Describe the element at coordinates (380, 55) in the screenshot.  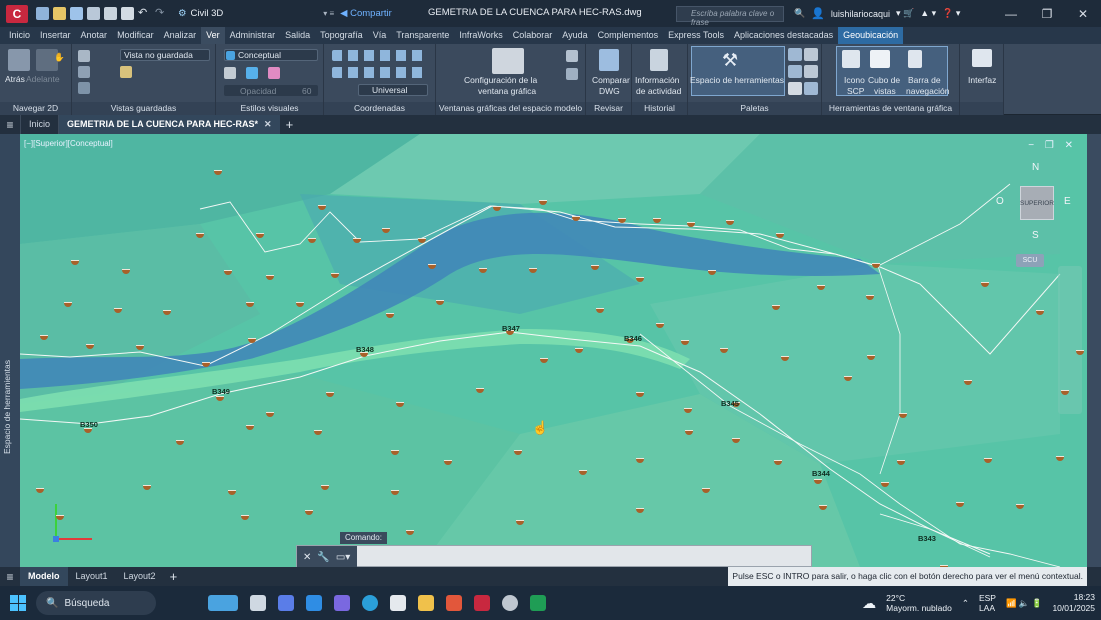
I see `ucs-tools-icon` at that location.